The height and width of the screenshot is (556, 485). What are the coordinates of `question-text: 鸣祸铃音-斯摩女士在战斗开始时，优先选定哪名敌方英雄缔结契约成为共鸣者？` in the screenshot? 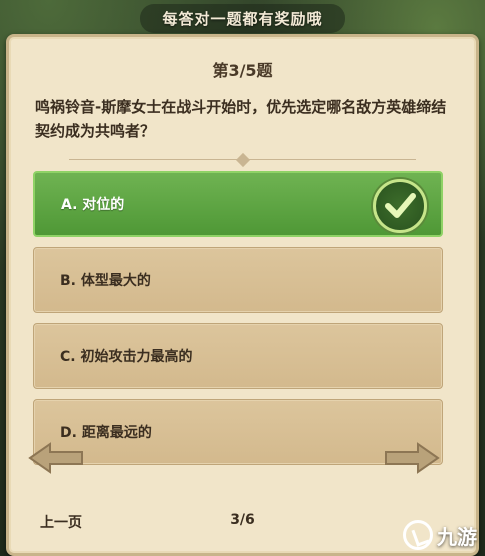 It's located at (241, 119).